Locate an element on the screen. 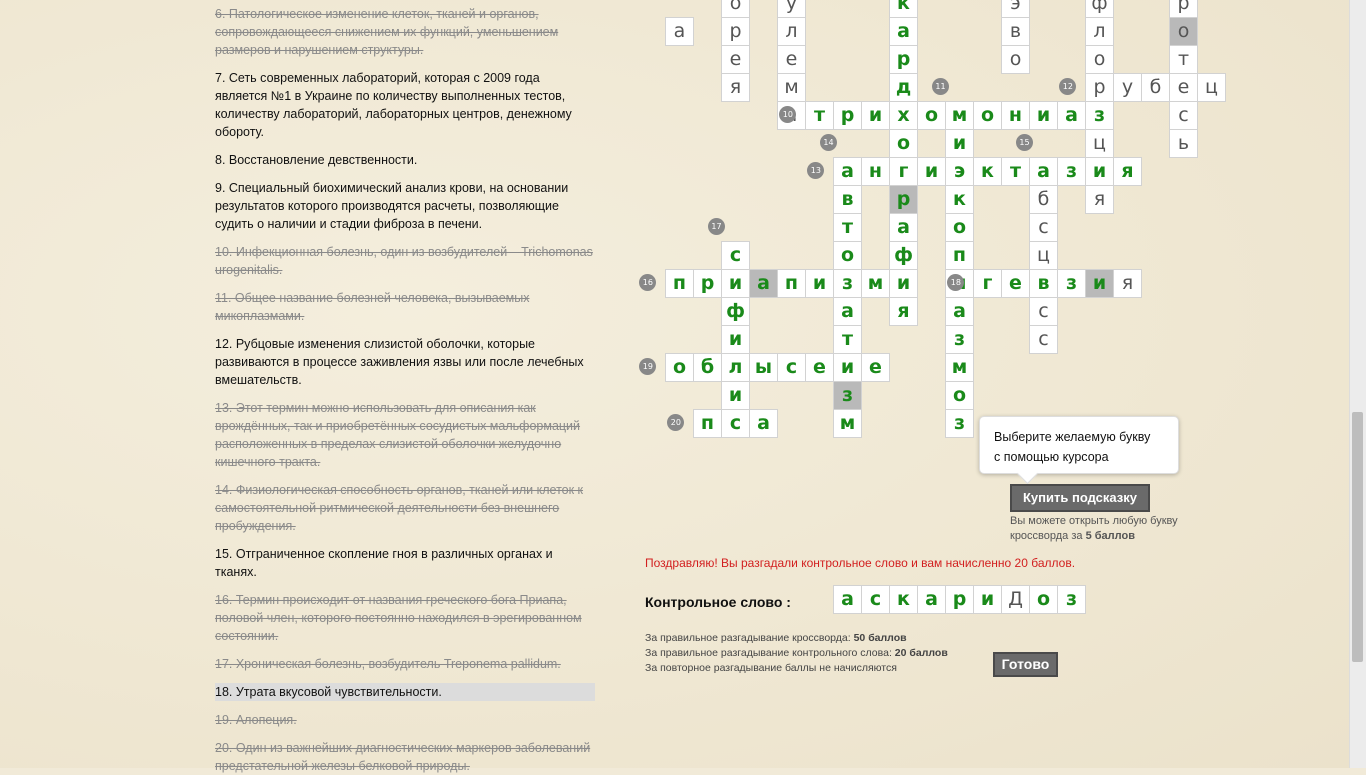 This screenshot has height=775, width=1366. clue-item: 18. Утрата вкусовой чувствительности. is located at coordinates (405, 692).